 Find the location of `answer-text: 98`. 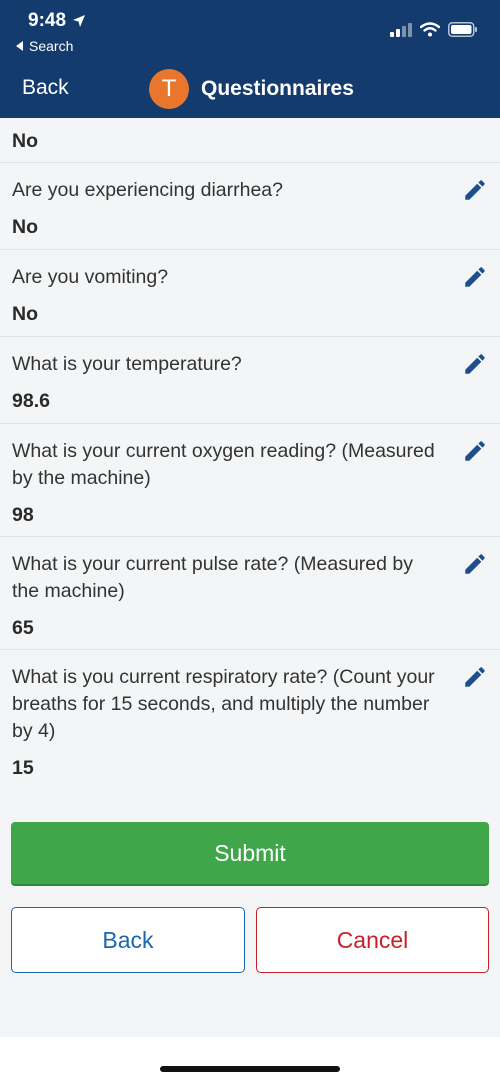

answer-text: 98 is located at coordinates (23, 515).